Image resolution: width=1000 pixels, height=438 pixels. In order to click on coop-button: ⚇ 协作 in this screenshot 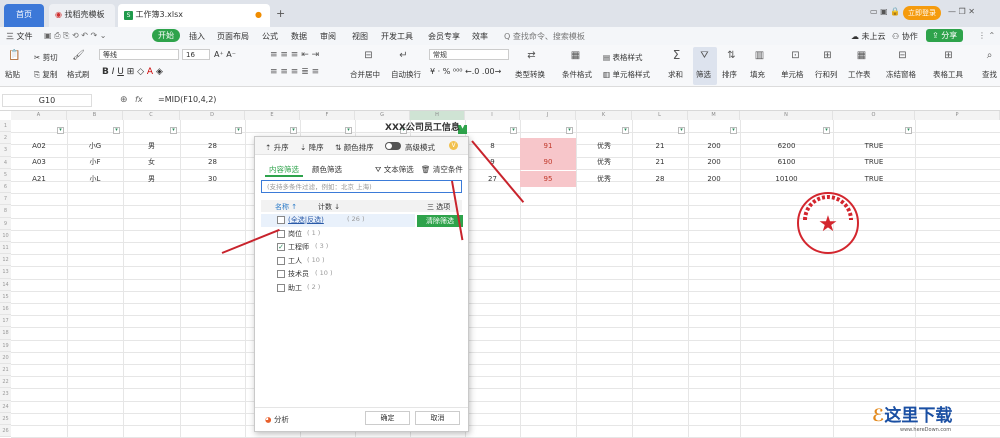, I will do `click(905, 36)`.